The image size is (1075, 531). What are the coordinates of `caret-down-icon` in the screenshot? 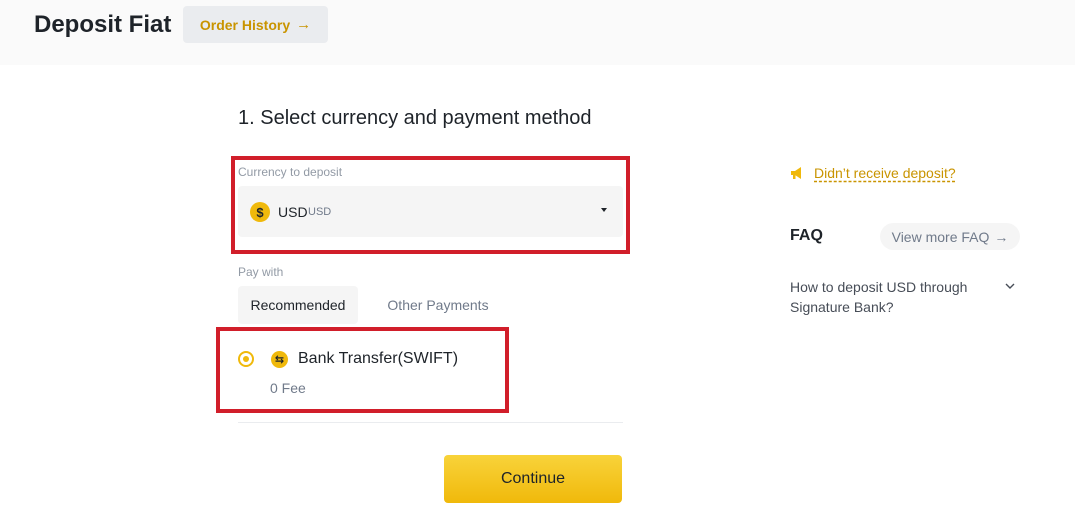 It's located at (604, 210).